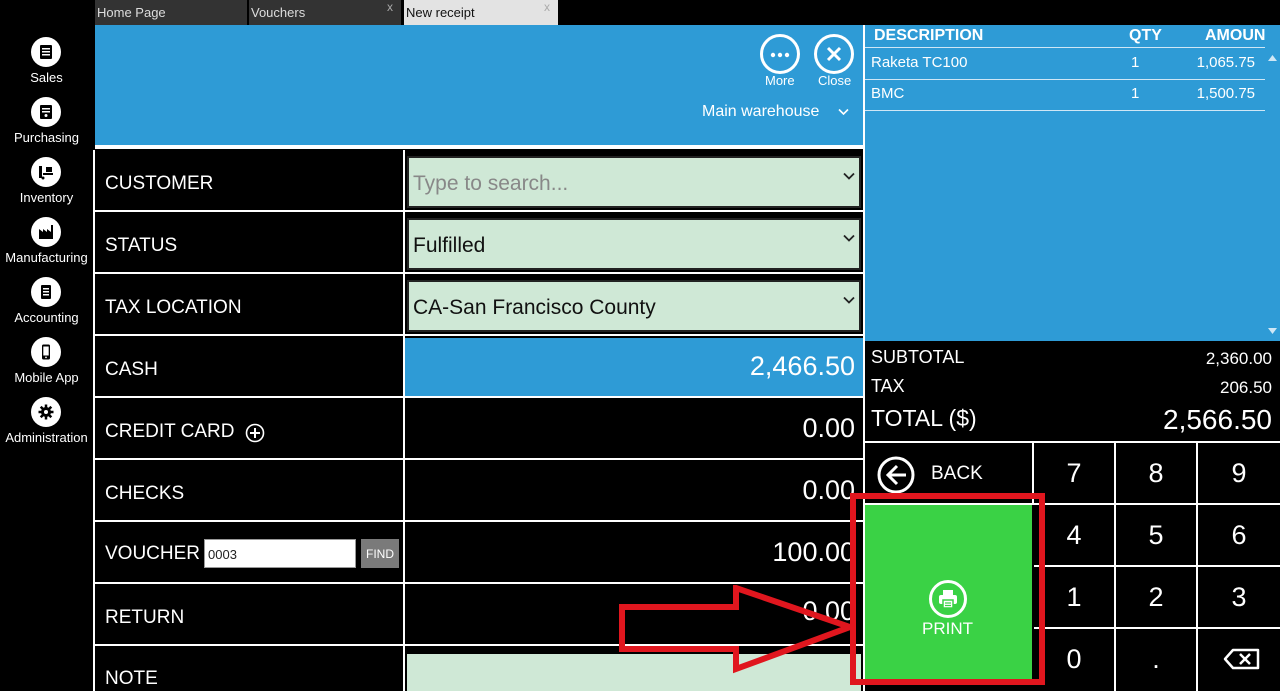  What do you see at coordinates (46, 52) in the screenshot?
I see `sales-icon` at bounding box center [46, 52].